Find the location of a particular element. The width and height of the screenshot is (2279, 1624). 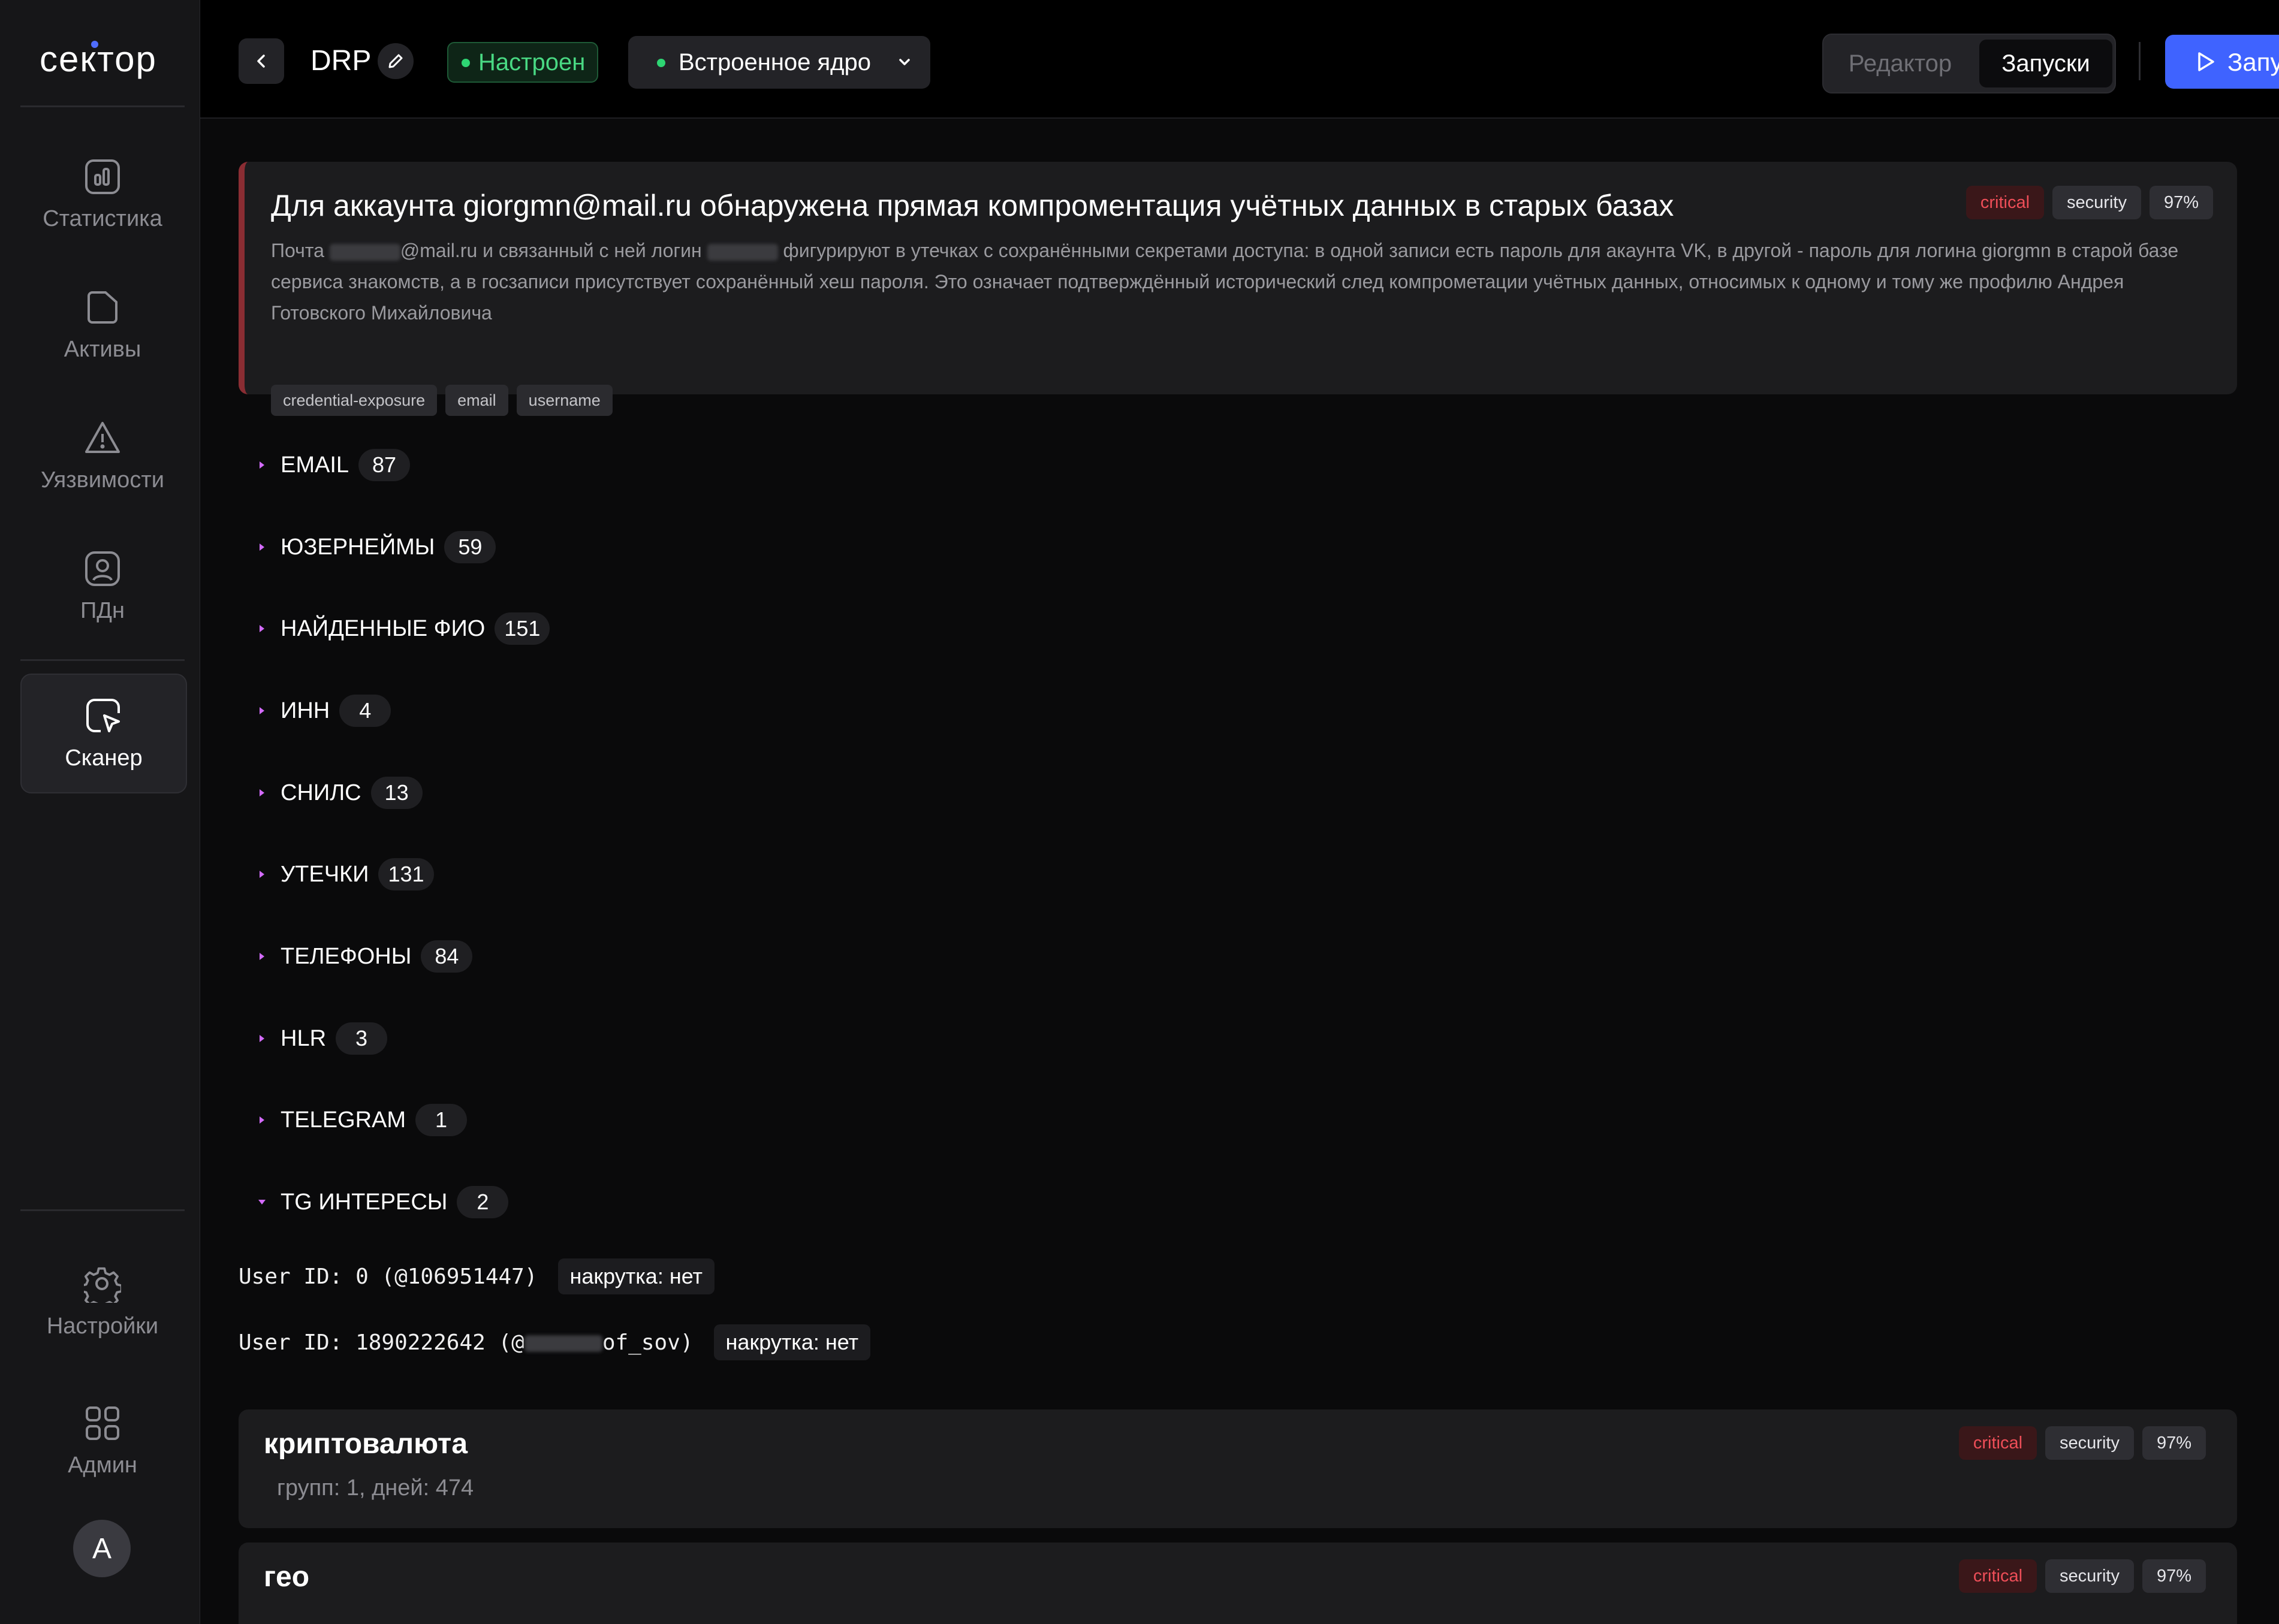

folder-icon is located at coordinates (102, 307).